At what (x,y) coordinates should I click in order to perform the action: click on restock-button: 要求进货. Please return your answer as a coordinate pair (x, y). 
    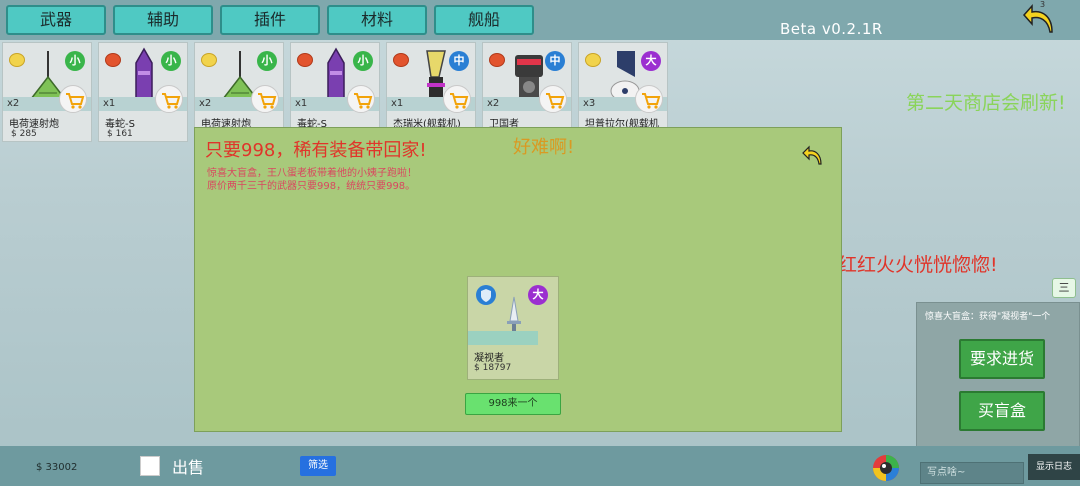
    Looking at the image, I should click on (1002, 359).